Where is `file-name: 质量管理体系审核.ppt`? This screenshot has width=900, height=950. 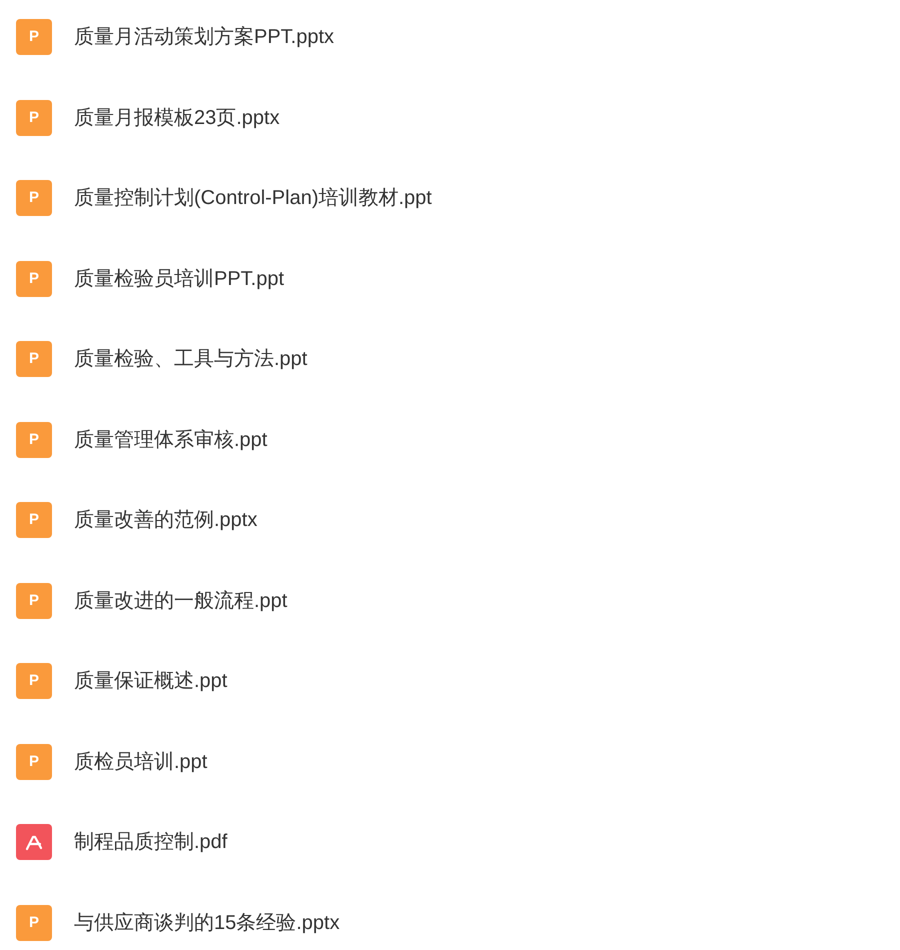
file-name: 质量管理体系审核.ppt is located at coordinates (171, 439).